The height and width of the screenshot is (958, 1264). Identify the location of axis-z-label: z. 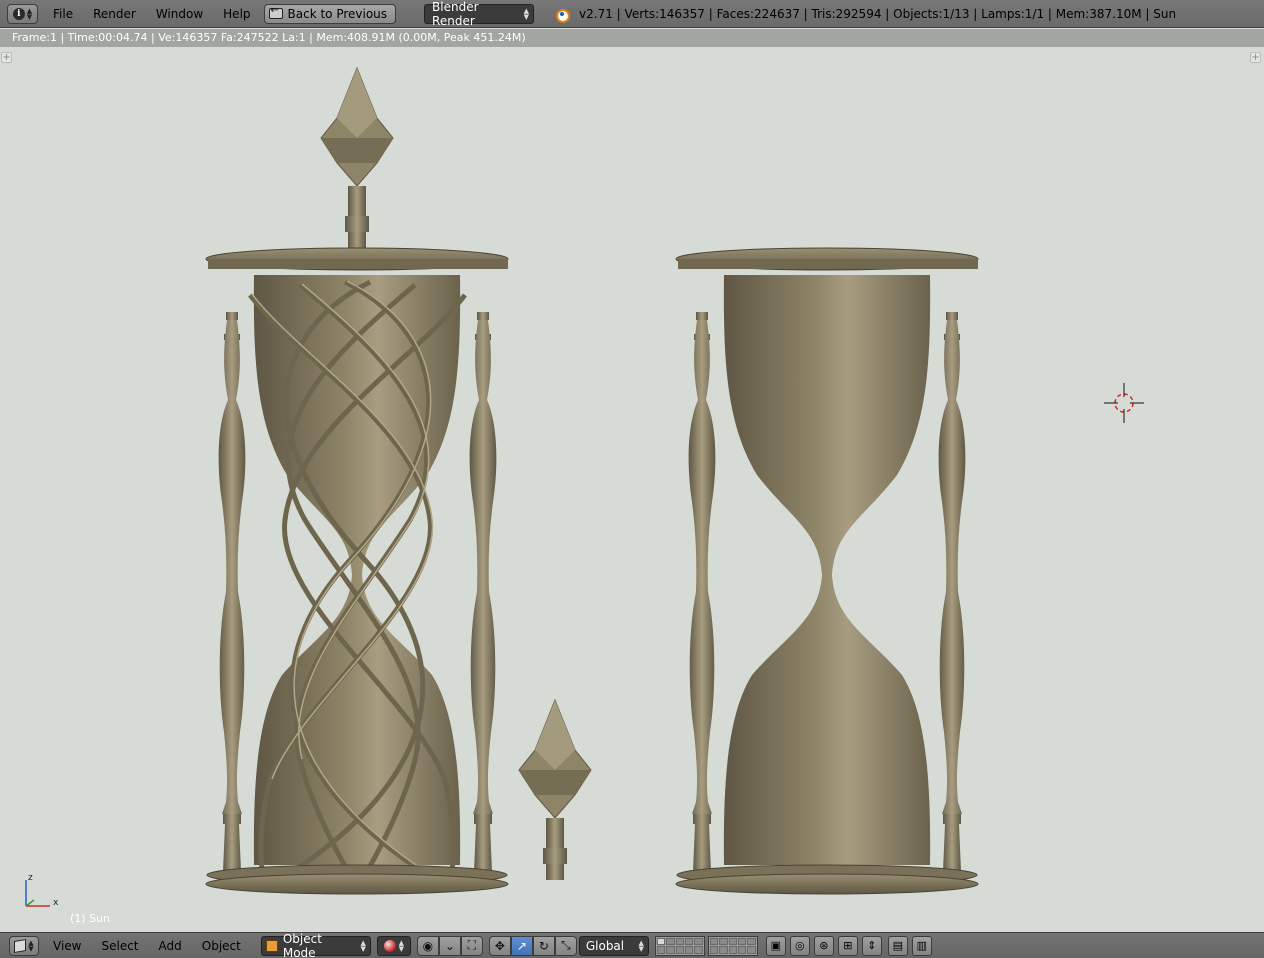
(30, 878).